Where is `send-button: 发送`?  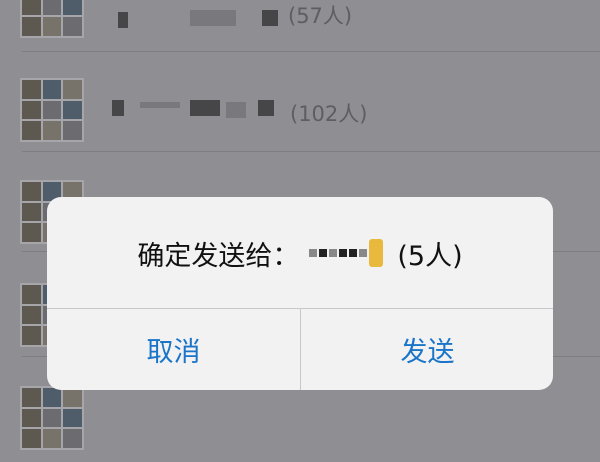 send-button: 发送 is located at coordinates (427, 349).